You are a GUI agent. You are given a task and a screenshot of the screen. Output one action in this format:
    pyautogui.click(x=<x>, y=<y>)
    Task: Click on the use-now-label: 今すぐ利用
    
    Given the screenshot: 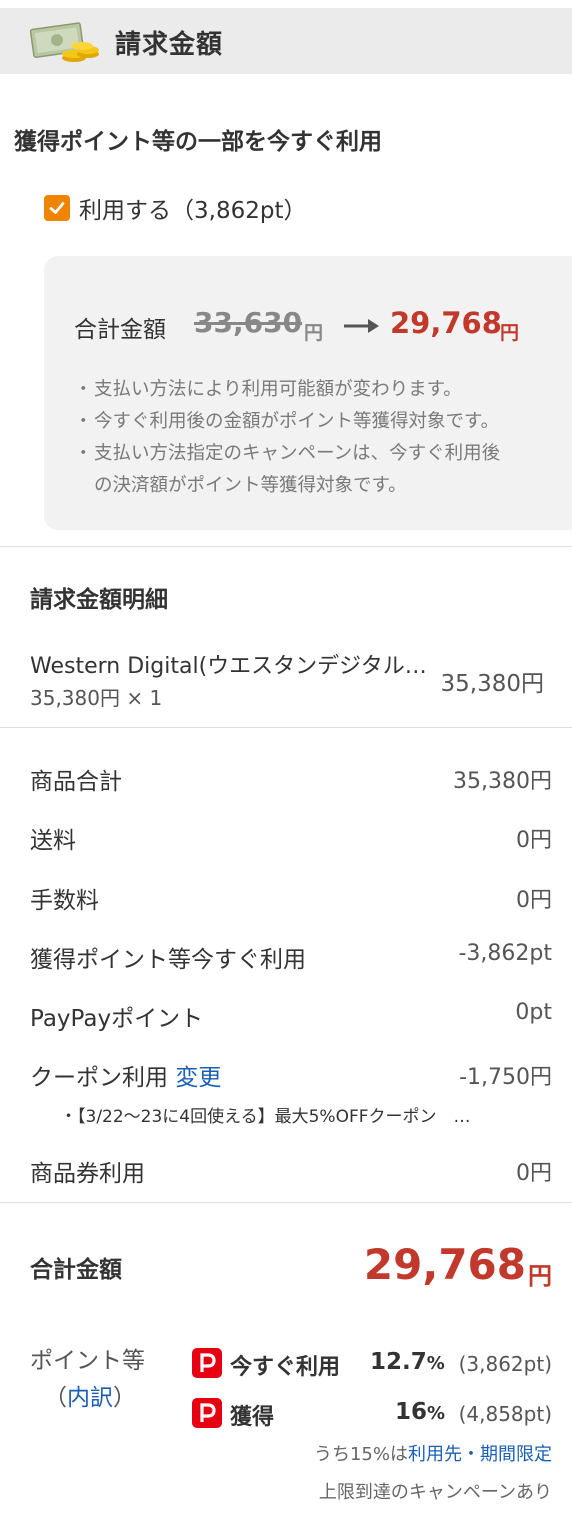 What is the action you would take?
    pyautogui.click(x=285, y=1367)
    